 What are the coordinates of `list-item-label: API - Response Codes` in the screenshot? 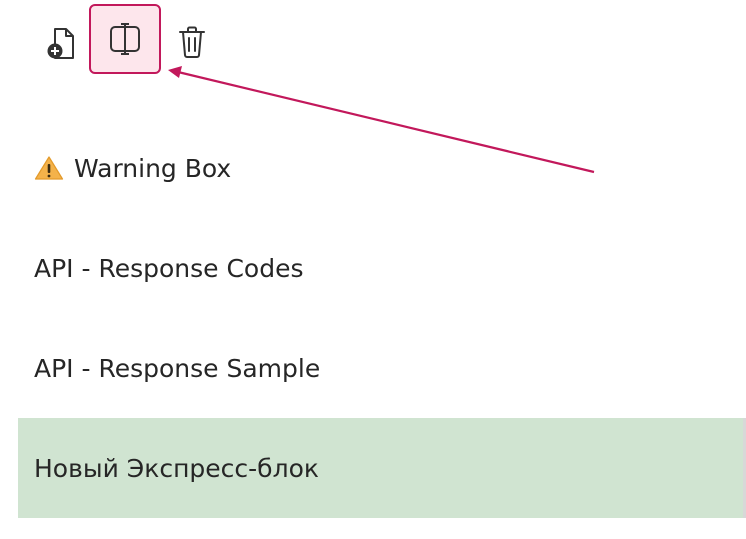 It's located at (169, 268).